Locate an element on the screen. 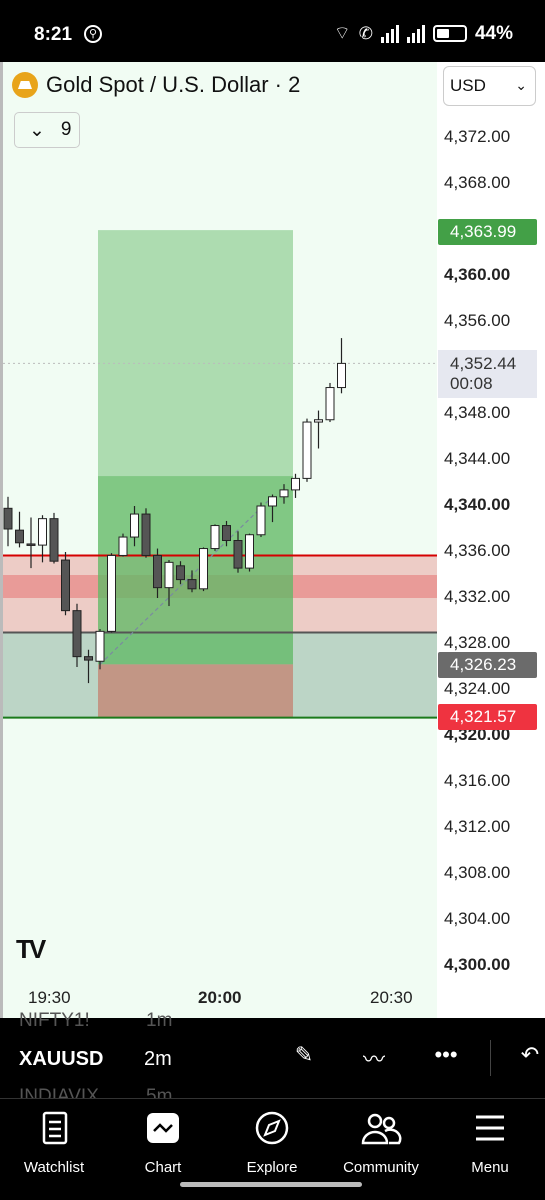 The image size is (545, 1200). menu-icon is located at coordinates (490, 1128).